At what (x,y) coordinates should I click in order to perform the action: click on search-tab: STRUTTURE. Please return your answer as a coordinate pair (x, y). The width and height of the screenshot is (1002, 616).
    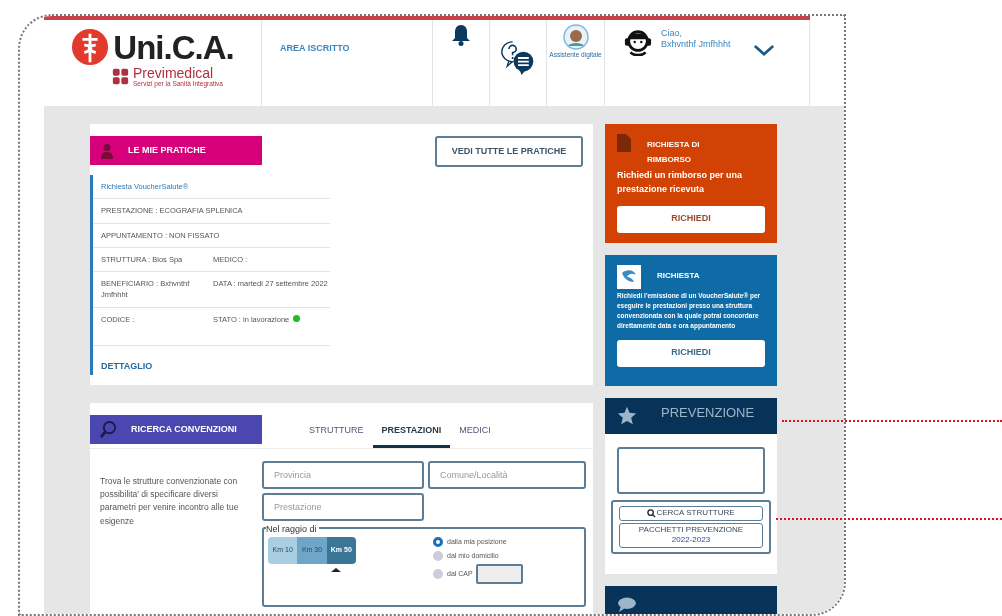
    Looking at the image, I should click on (336, 432).